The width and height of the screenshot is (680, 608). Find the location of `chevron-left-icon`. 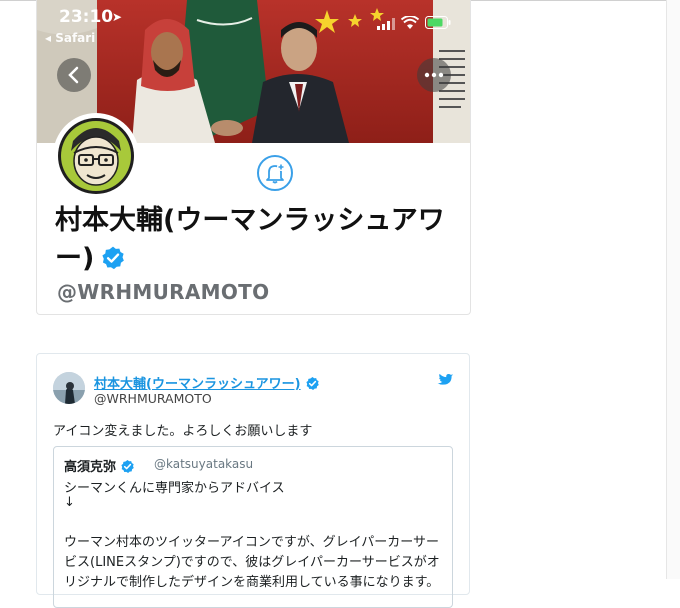

chevron-left-icon is located at coordinates (73, 75).